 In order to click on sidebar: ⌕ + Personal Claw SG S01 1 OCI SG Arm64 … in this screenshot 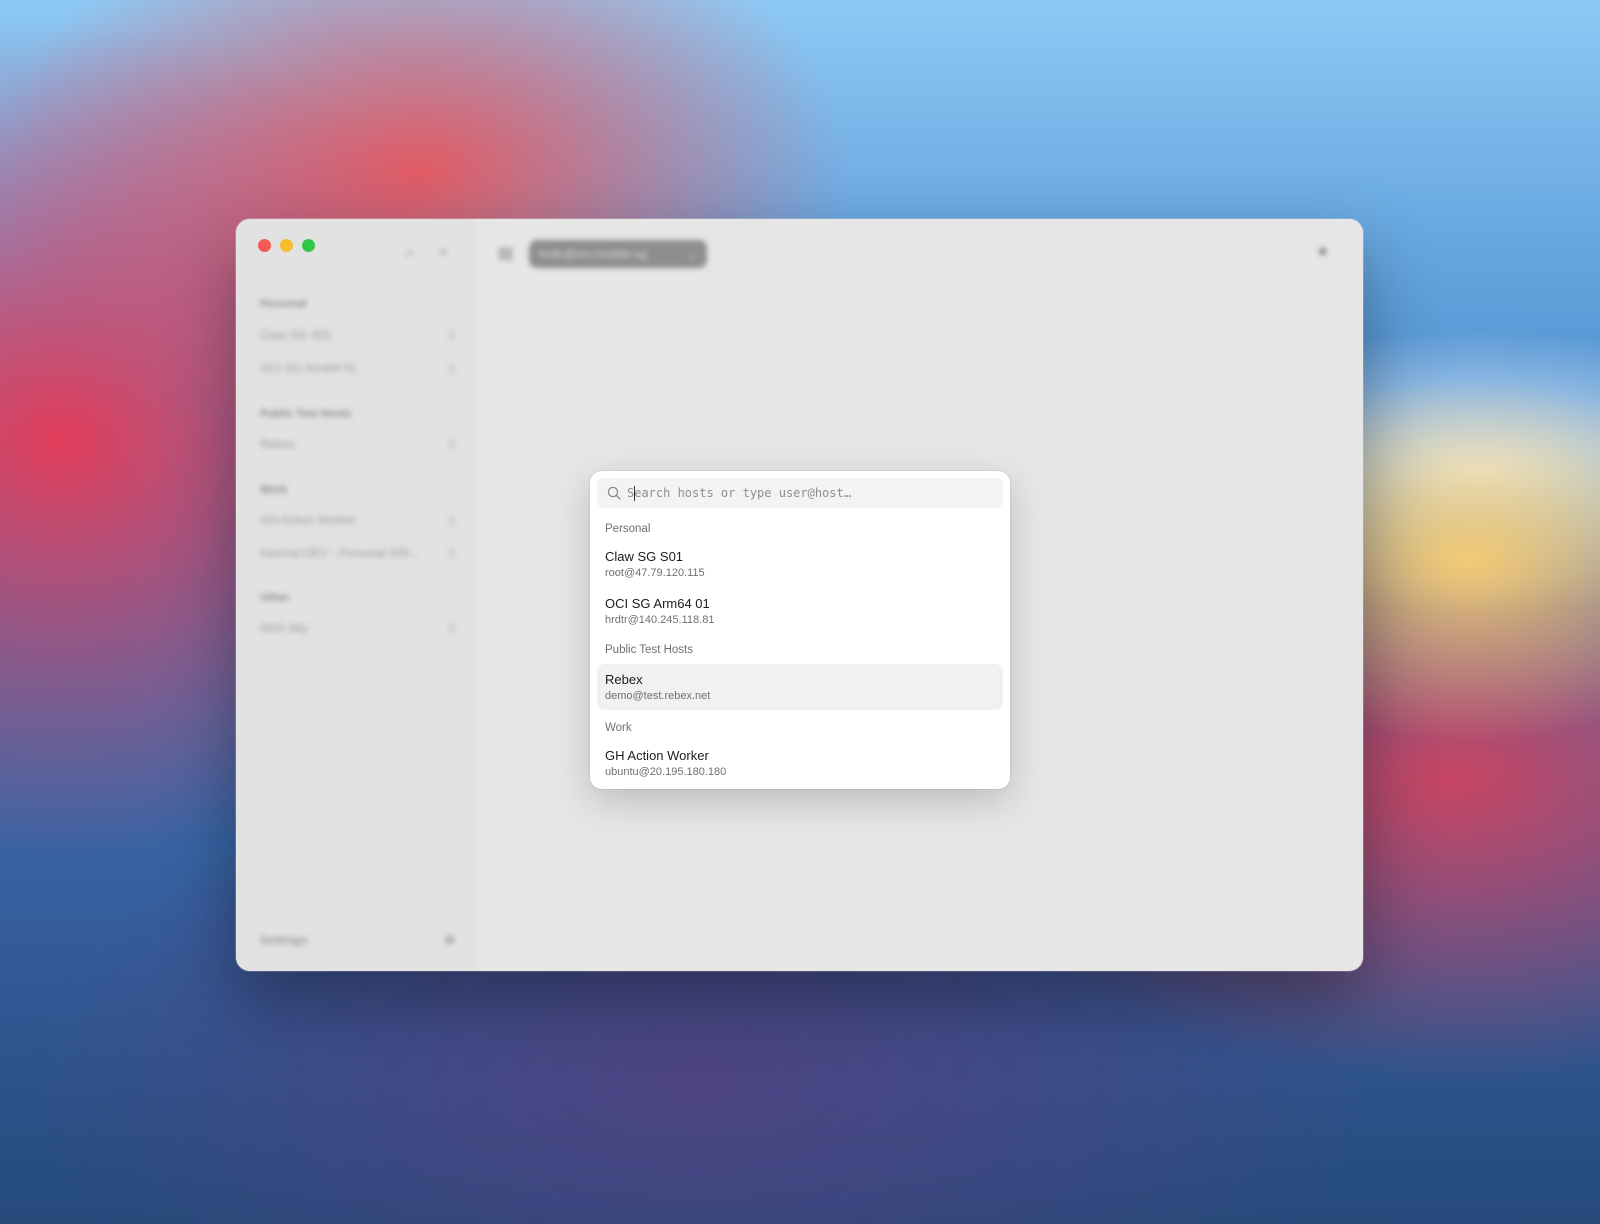, I will do `click(356, 595)`.